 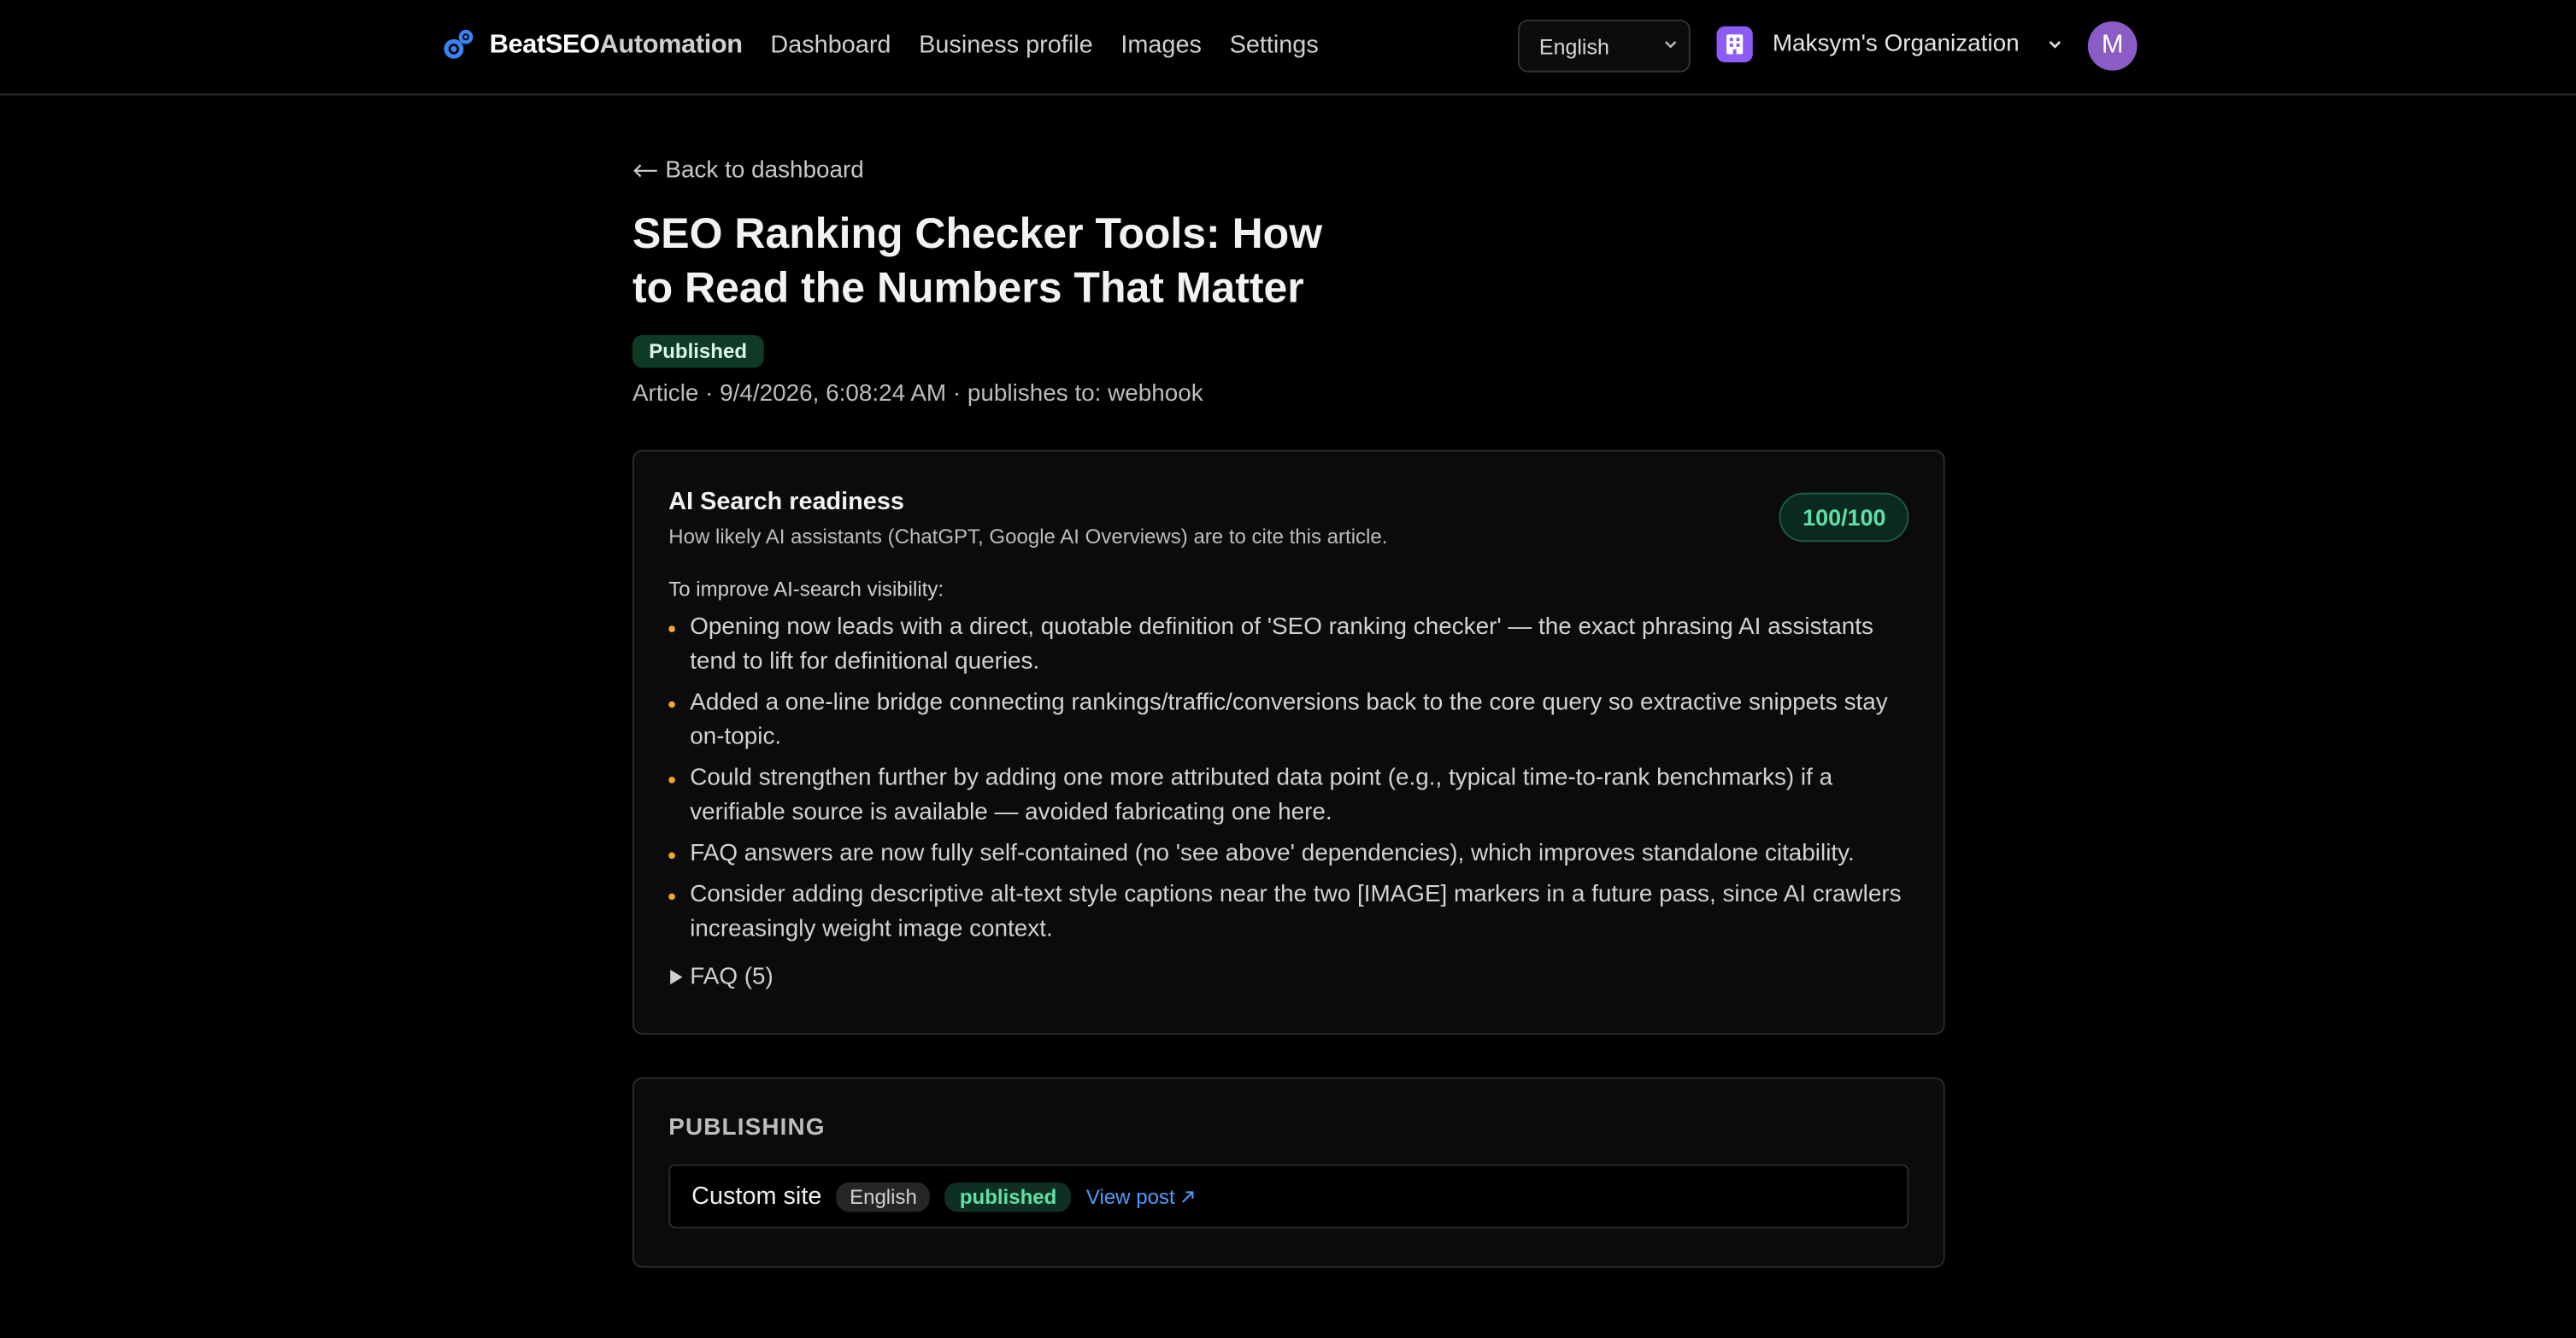 I want to click on publishing-row: Custom site English published View post, so click(x=1288, y=1196).